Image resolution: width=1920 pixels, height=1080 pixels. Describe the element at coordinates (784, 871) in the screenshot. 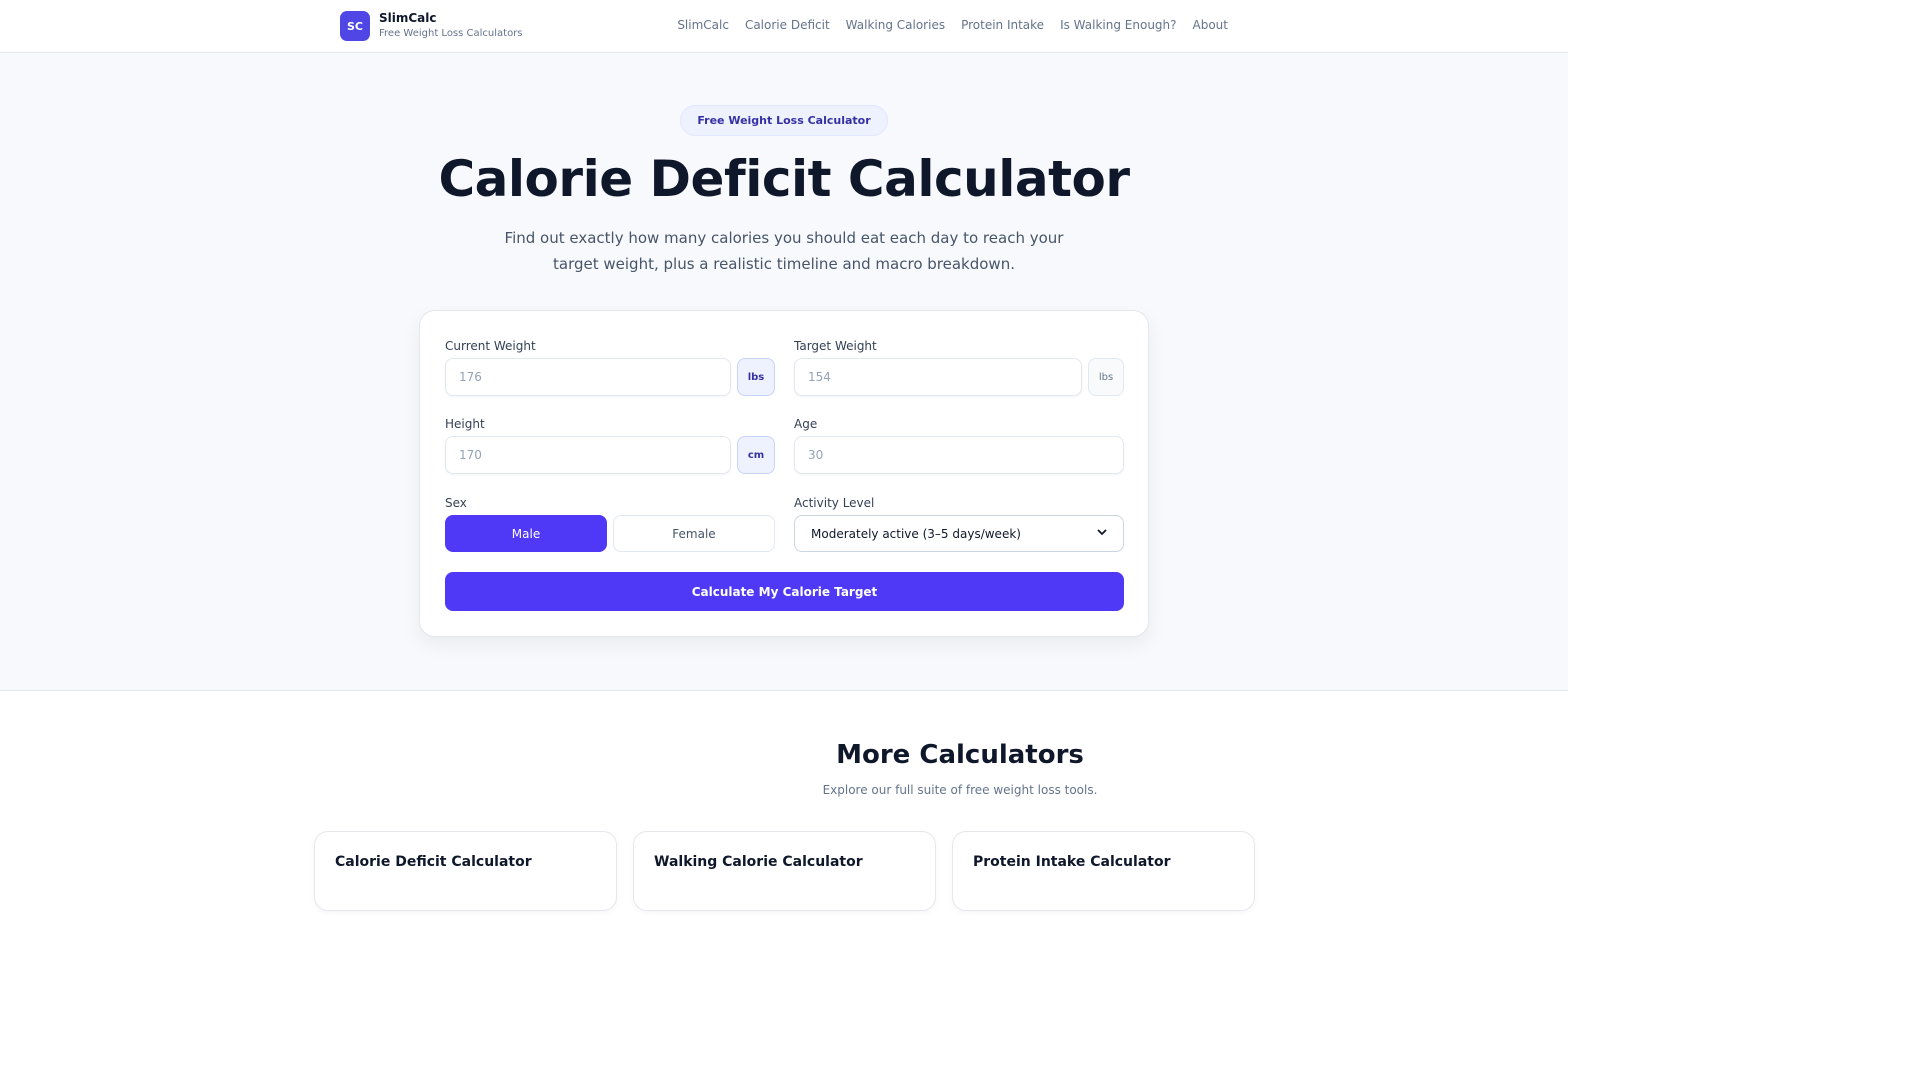

I see `calculator-card-walking-calorie: Walking Calorie Calculator` at that location.